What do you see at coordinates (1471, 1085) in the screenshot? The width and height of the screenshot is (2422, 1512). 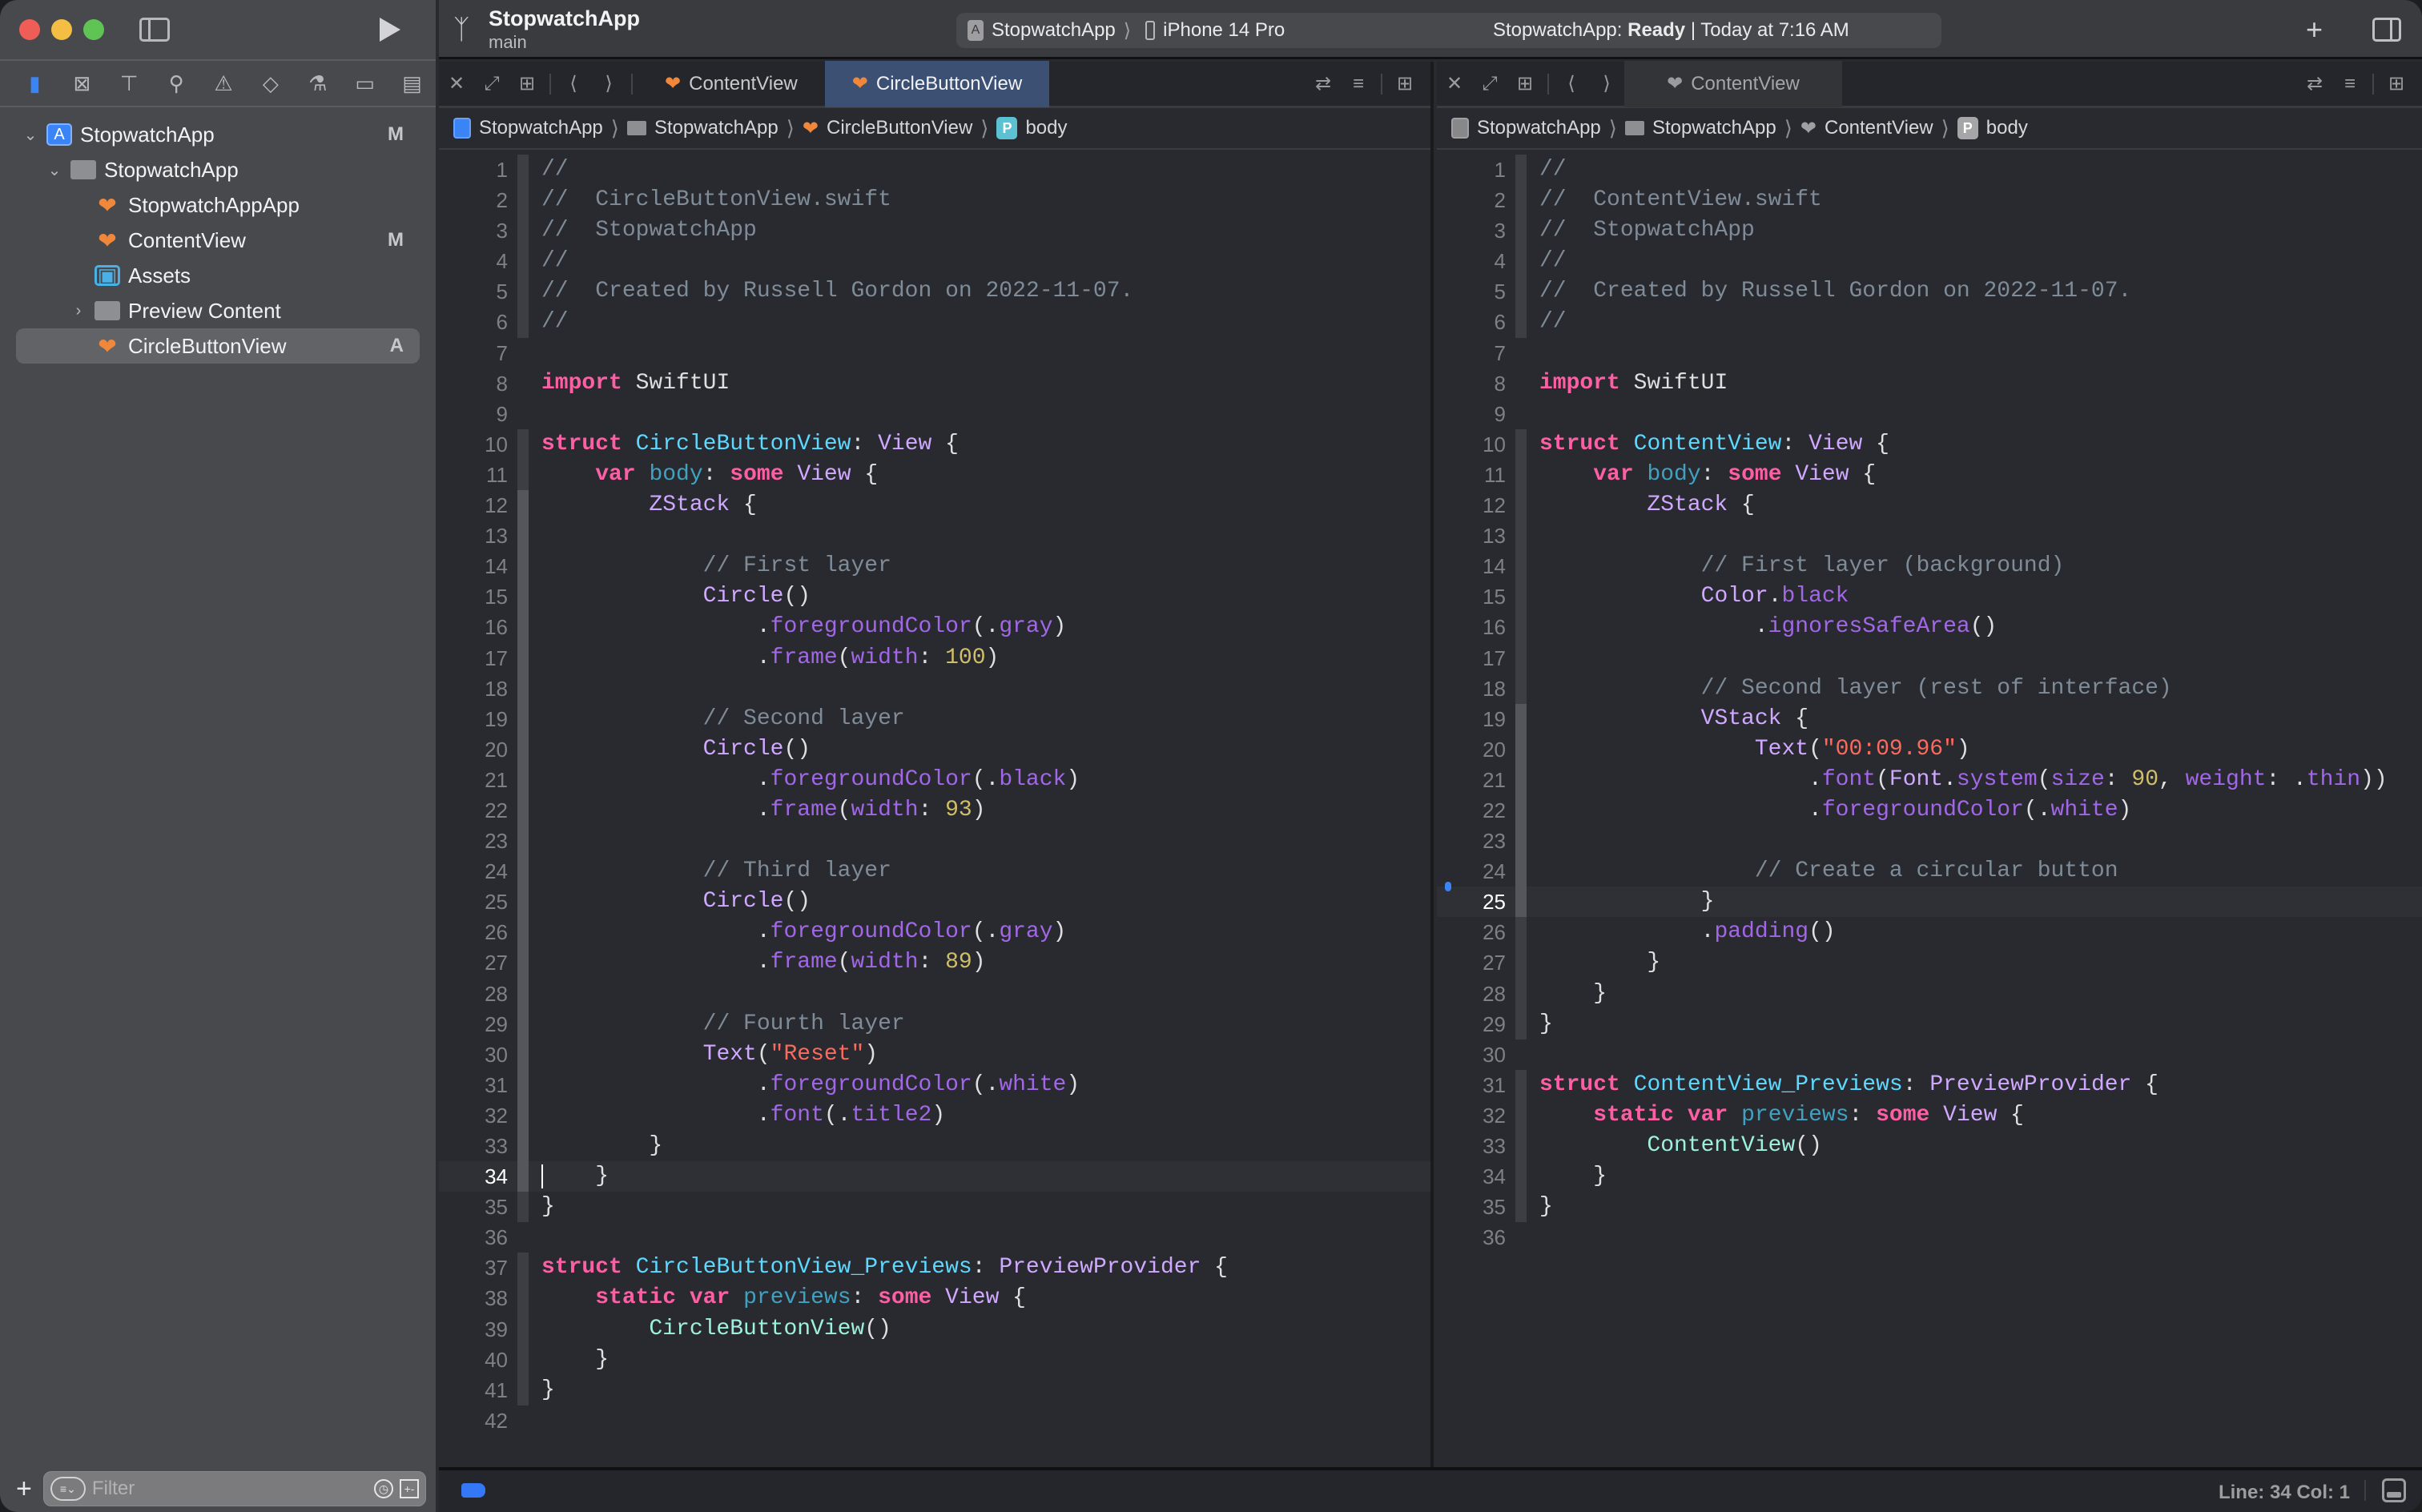 I see `line-number: 31` at bounding box center [1471, 1085].